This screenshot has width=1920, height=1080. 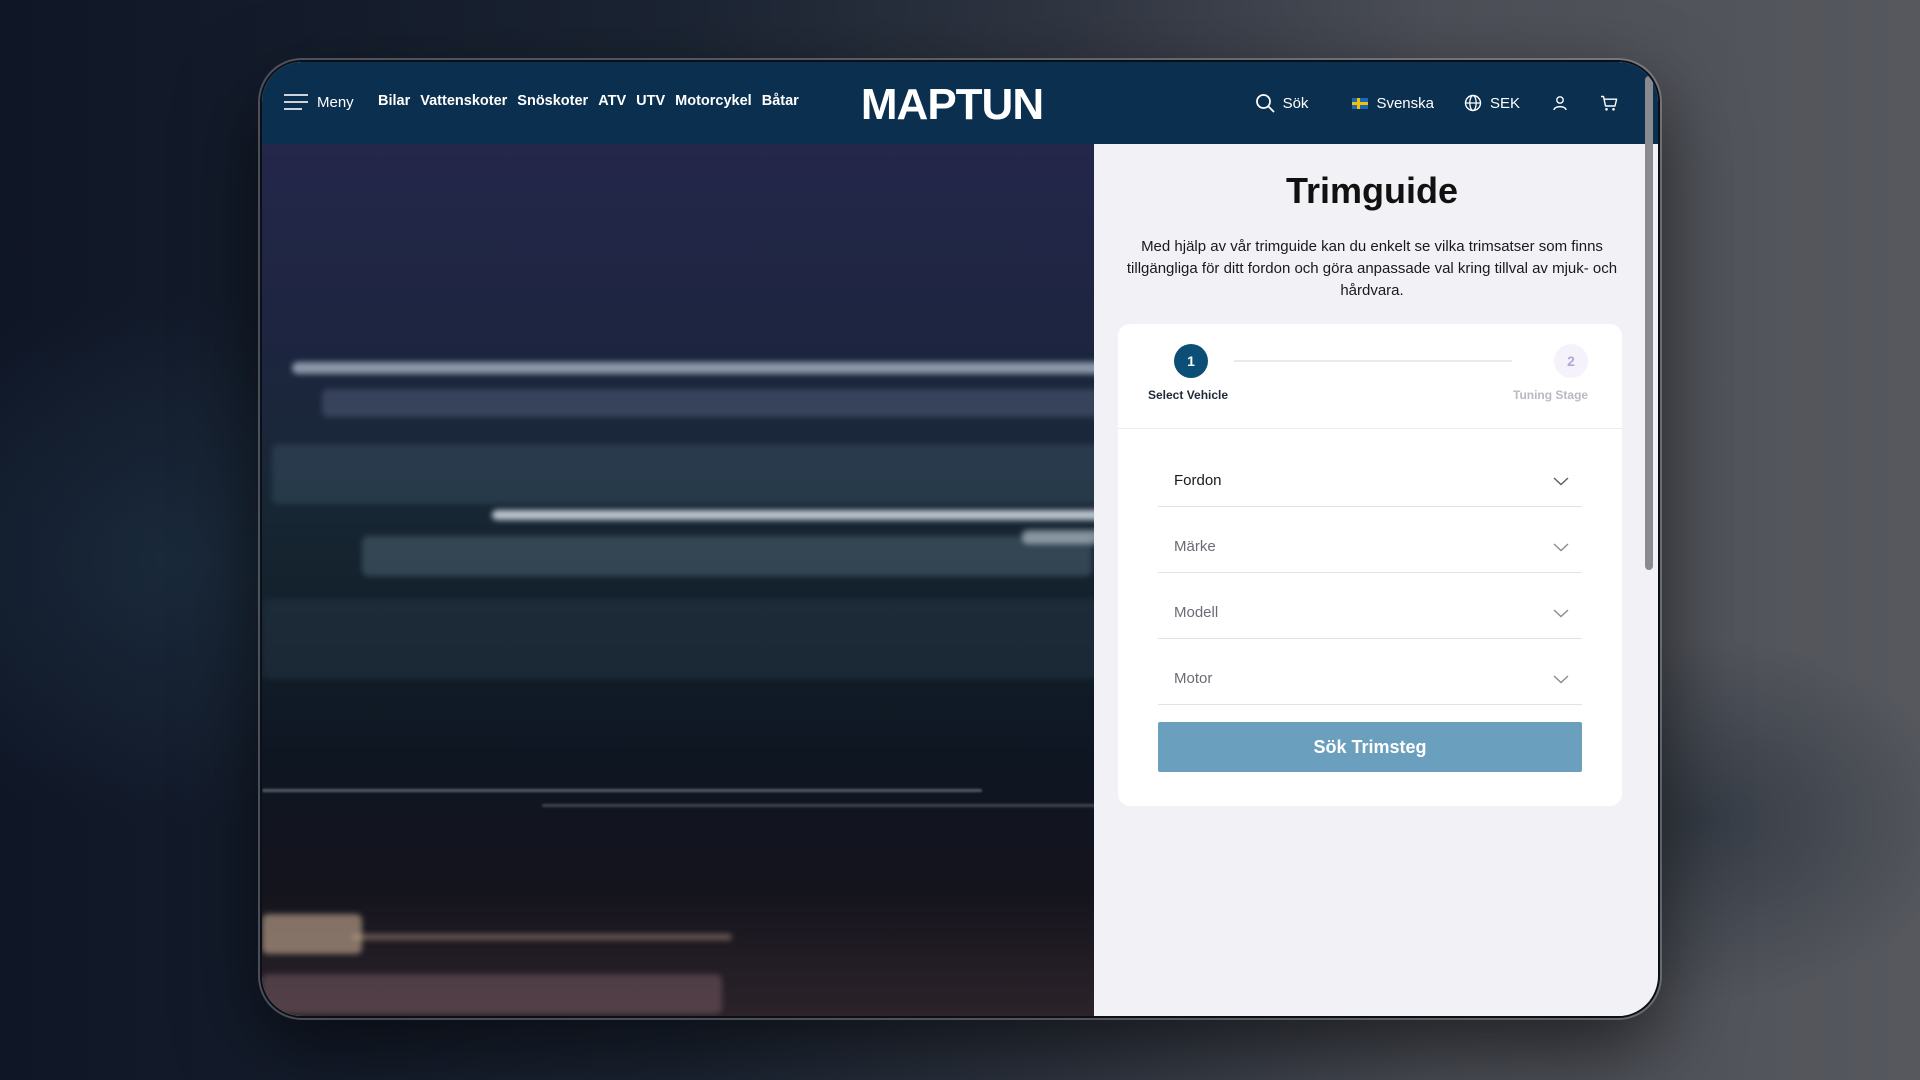 What do you see at coordinates (1436, 103) in the screenshot?
I see `header-tools: Sök Svenska SEK` at bounding box center [1436, 103].